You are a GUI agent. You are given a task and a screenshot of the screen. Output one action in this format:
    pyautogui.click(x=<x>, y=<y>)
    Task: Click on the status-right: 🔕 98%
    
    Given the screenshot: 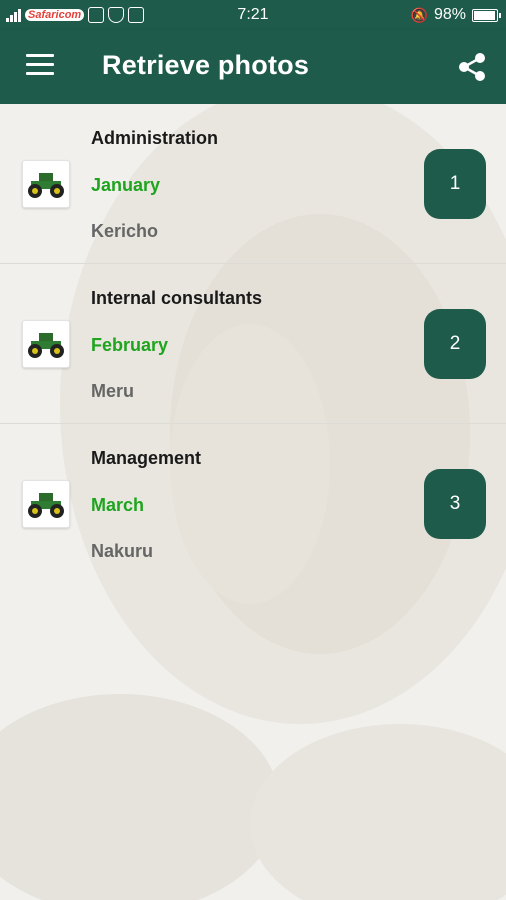 What is the action you would take?
    pyautogui.click(x=455, y=15)
    